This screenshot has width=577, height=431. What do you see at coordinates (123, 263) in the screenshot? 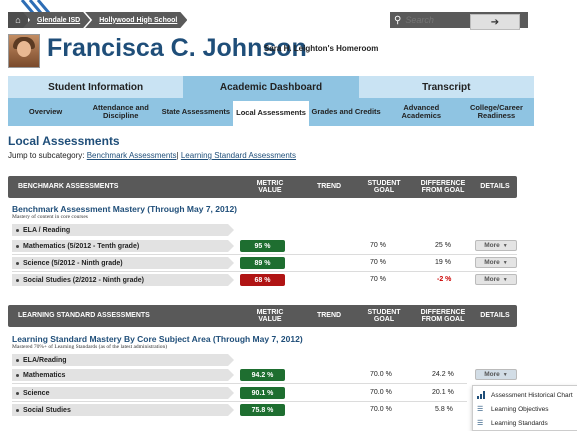
I see `table-row-label: Science (5/2012 - Ninth grade)` at bounding box center [123, 263].